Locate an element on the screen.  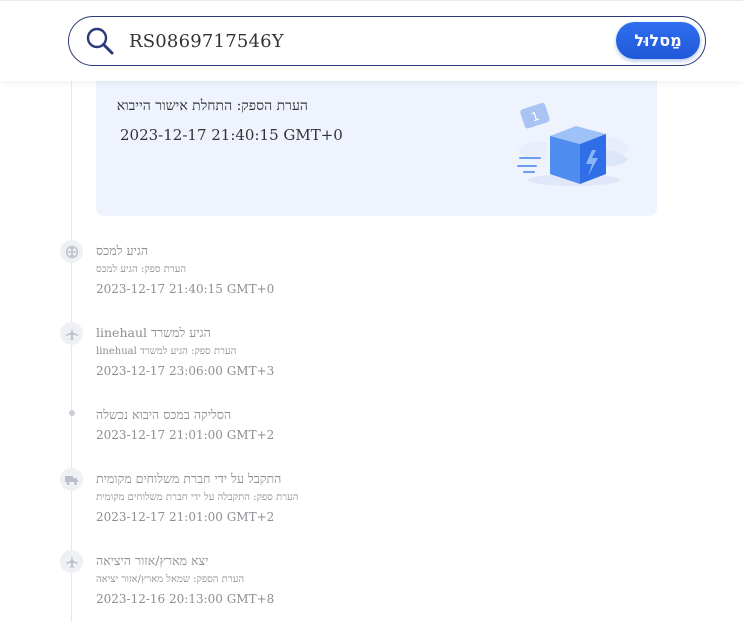
event-title: הגיע למכס is located at coordinates (122, 250).